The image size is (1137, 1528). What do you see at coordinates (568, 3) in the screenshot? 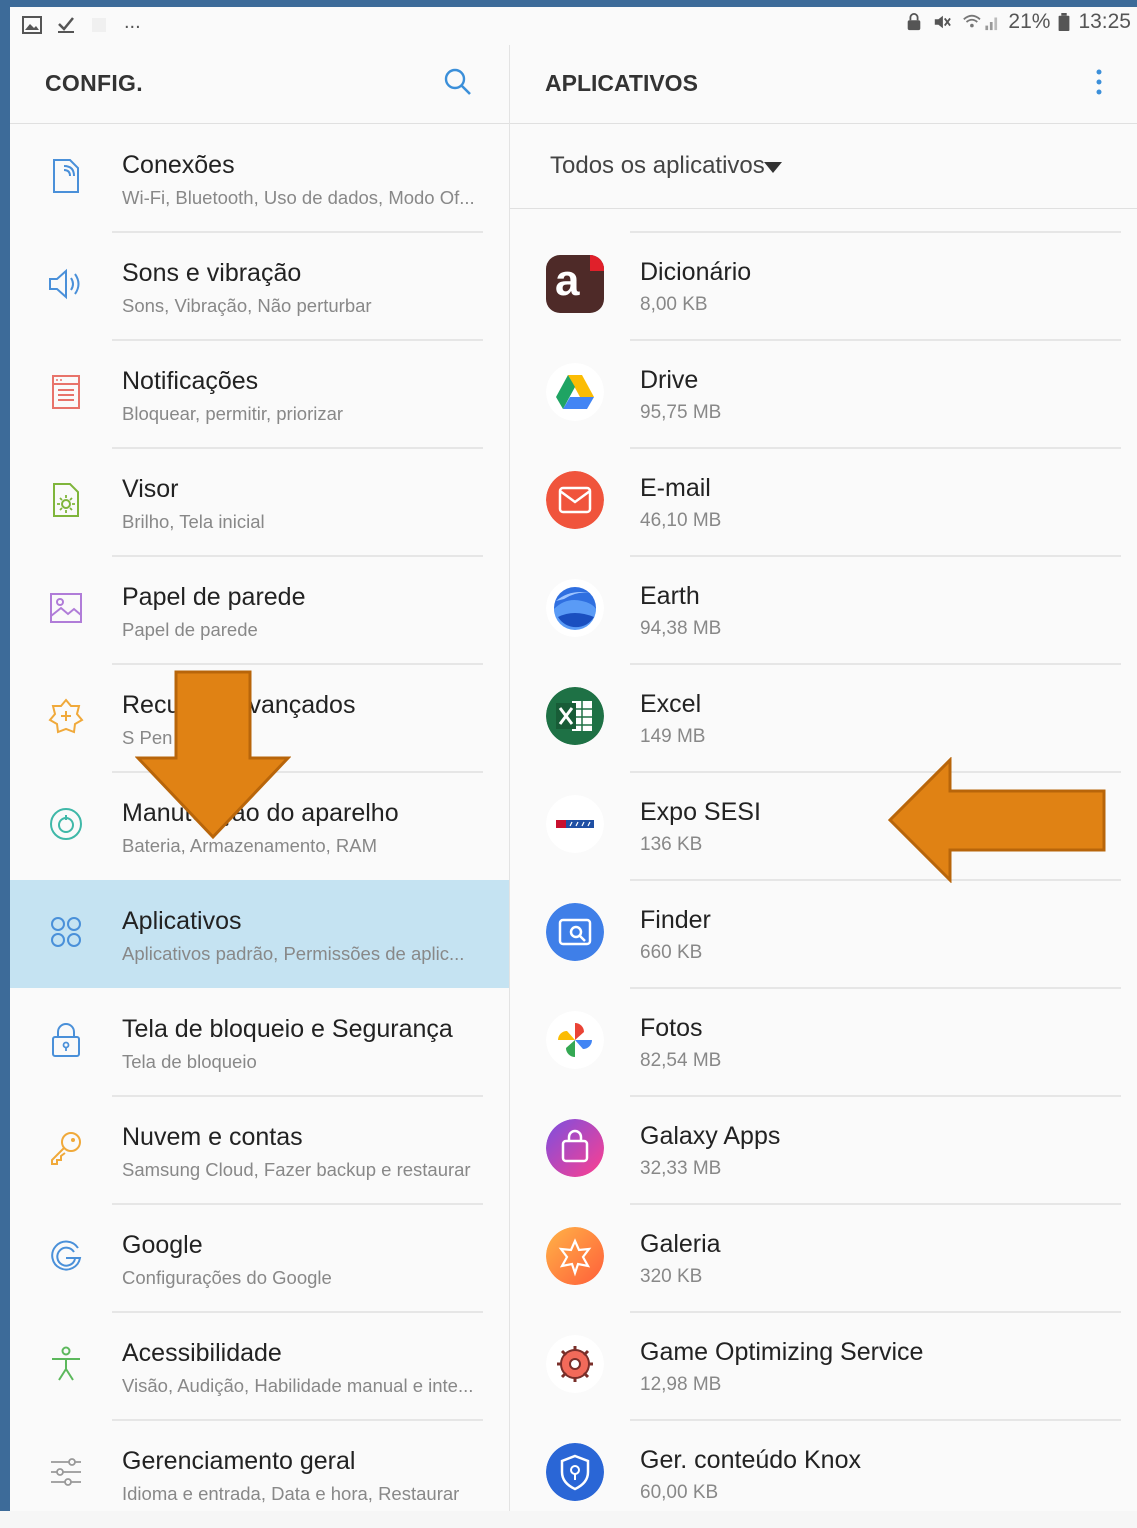
I see `window-frame-top` at bounding box center [568, 3].